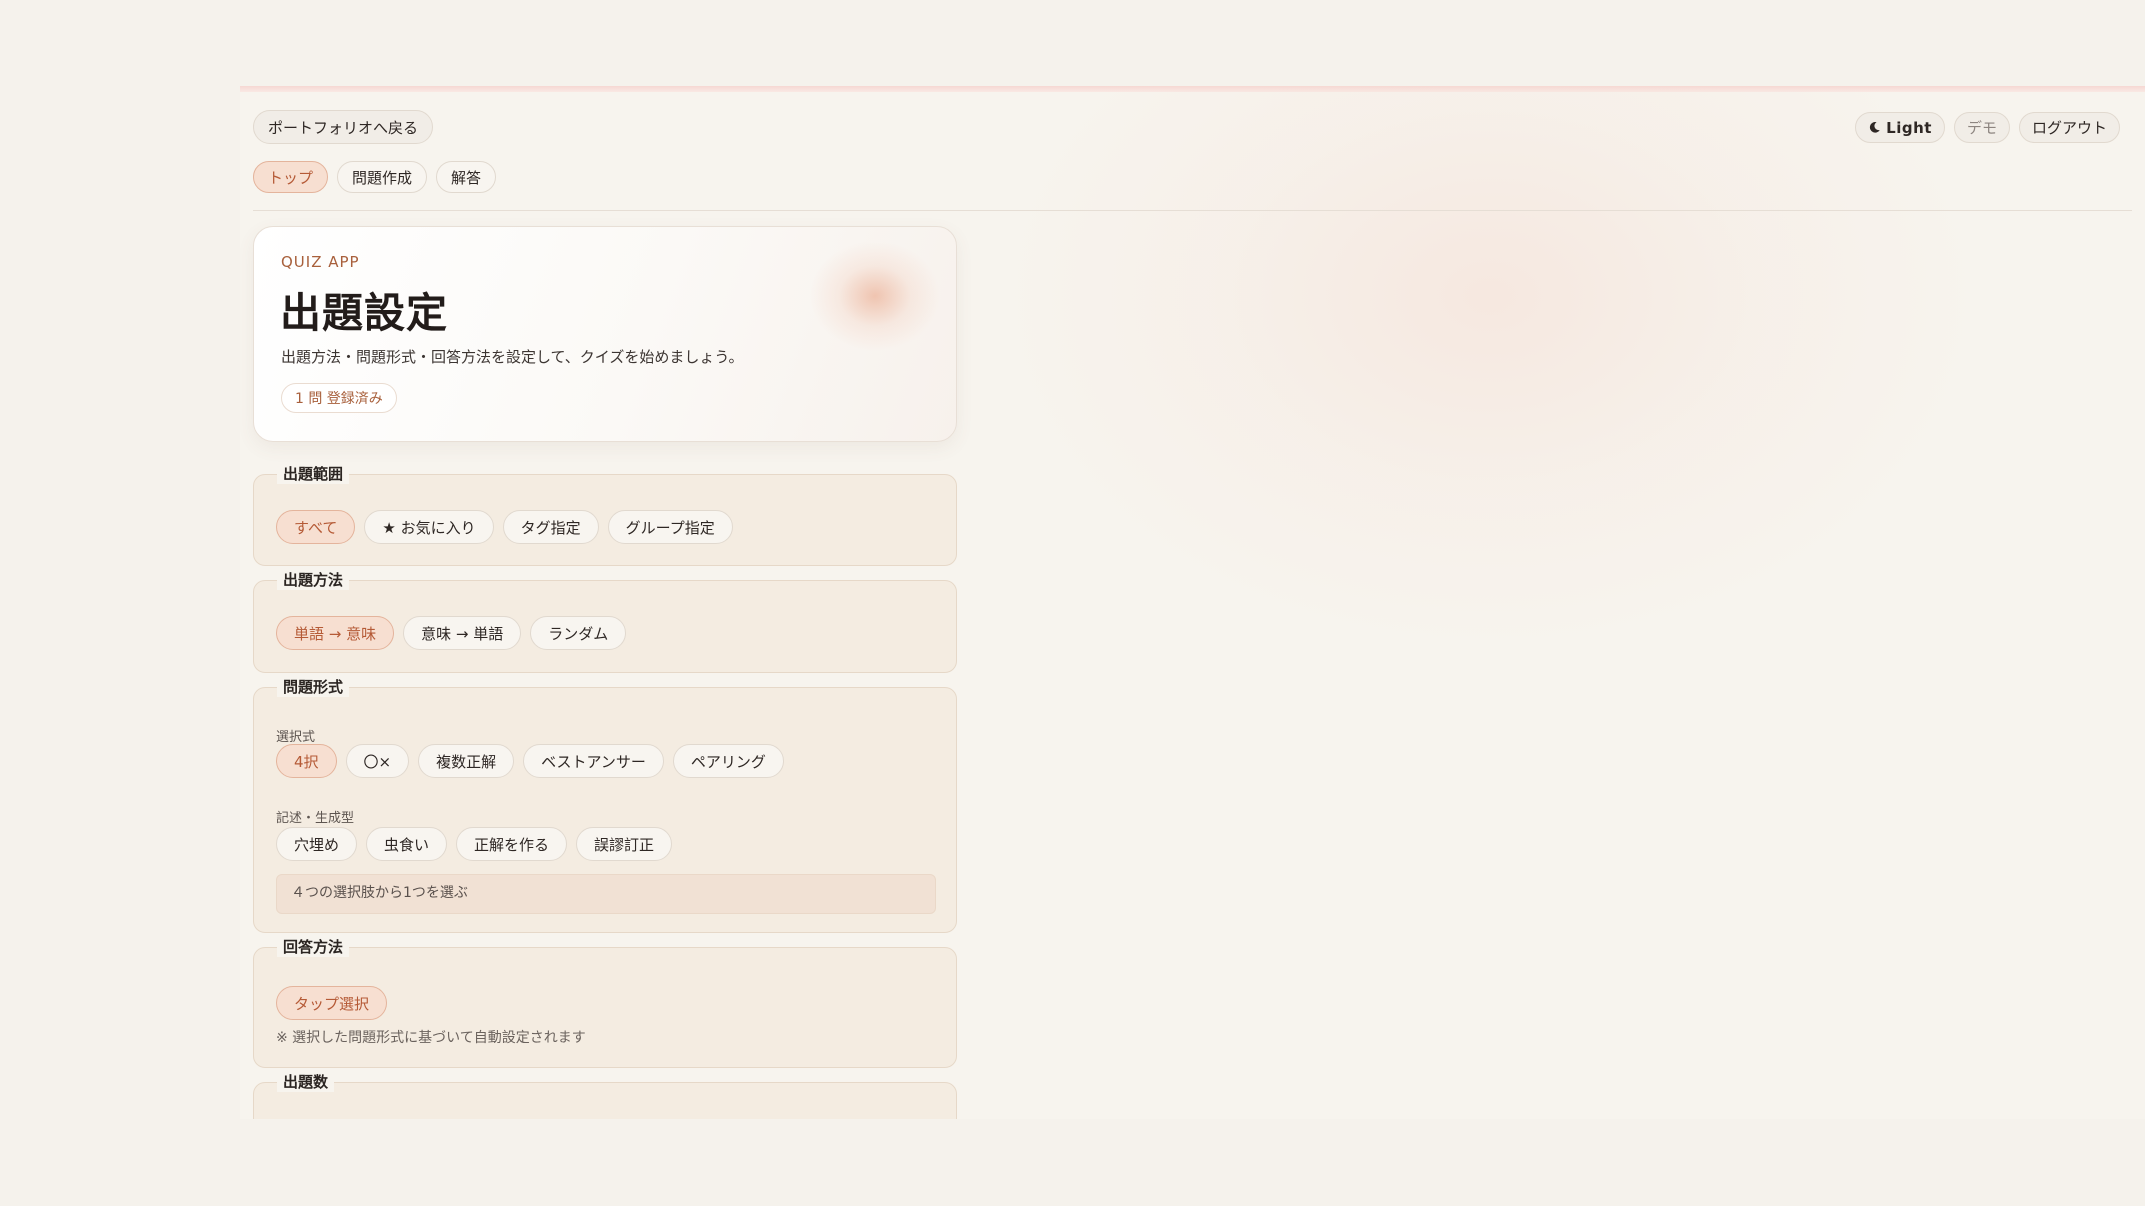 The width and height of the screenshot is (2145, 1206). What do you see at coordinates (606, 894) in the screenshot?
I see `format-description: ４つの選択肢から1つを選ぶ` at bounding box center [606, 894].